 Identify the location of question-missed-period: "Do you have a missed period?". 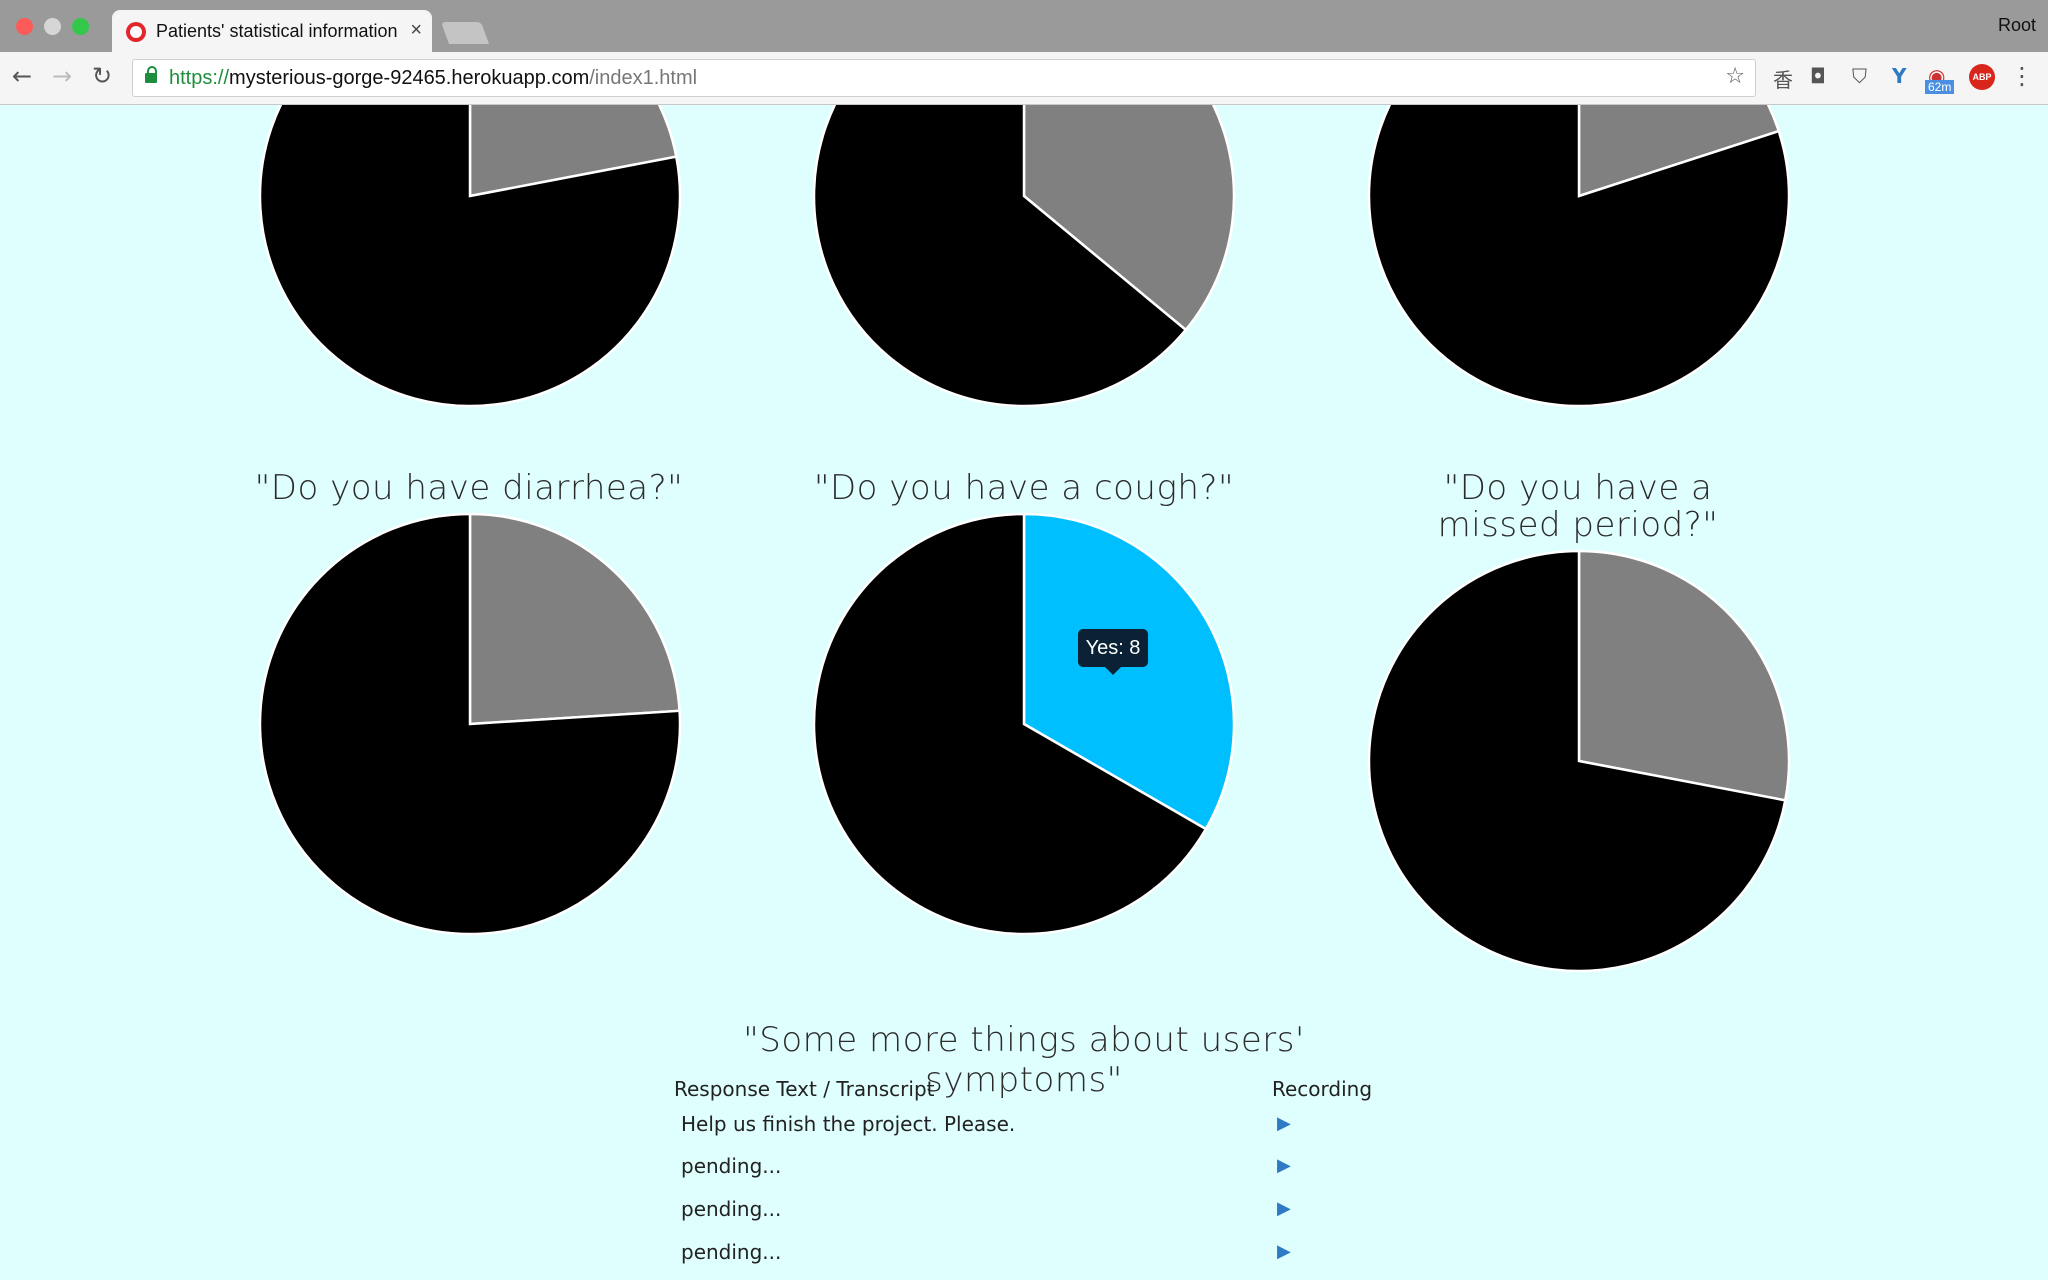
(1578, 506).